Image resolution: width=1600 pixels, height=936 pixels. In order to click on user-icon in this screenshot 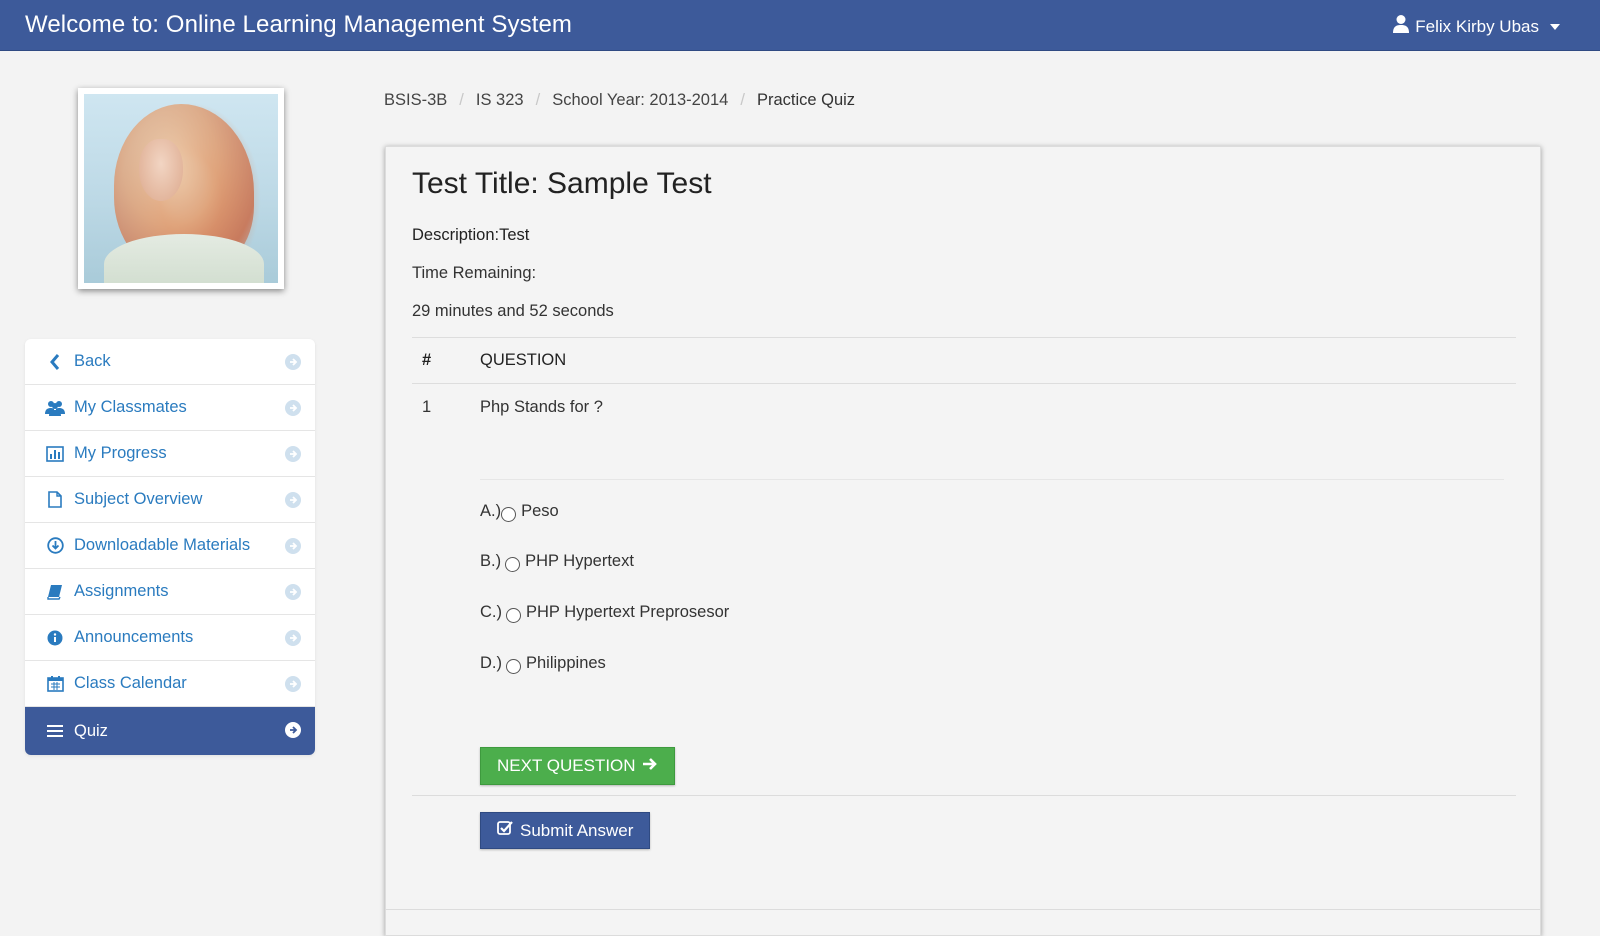, I will do `click(1401, 26)`.